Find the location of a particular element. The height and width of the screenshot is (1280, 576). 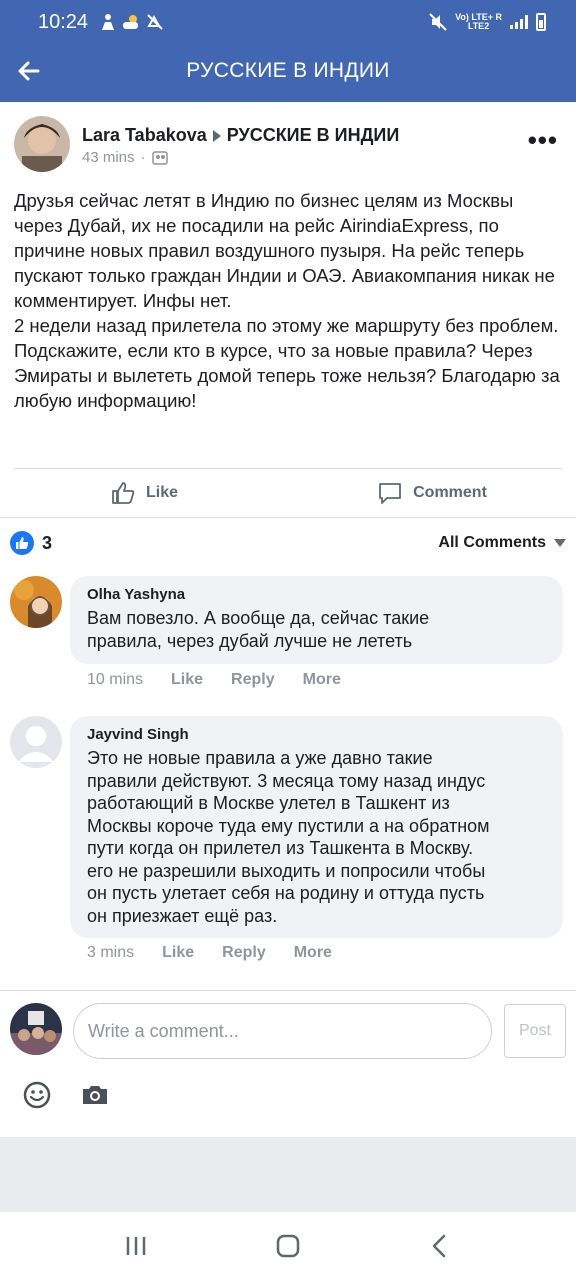

signal-icon is located at coordinates (519, 22).